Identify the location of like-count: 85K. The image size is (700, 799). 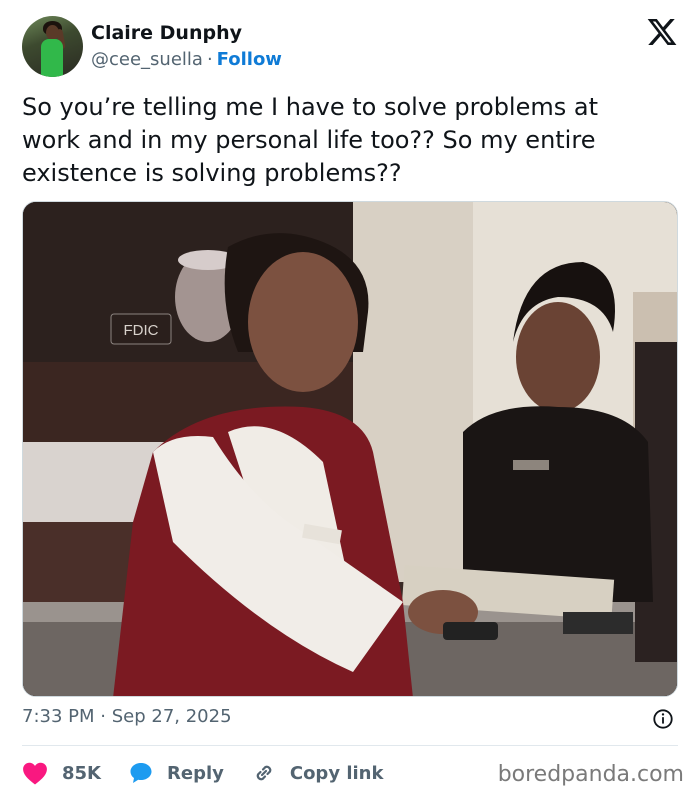
(81, 773).